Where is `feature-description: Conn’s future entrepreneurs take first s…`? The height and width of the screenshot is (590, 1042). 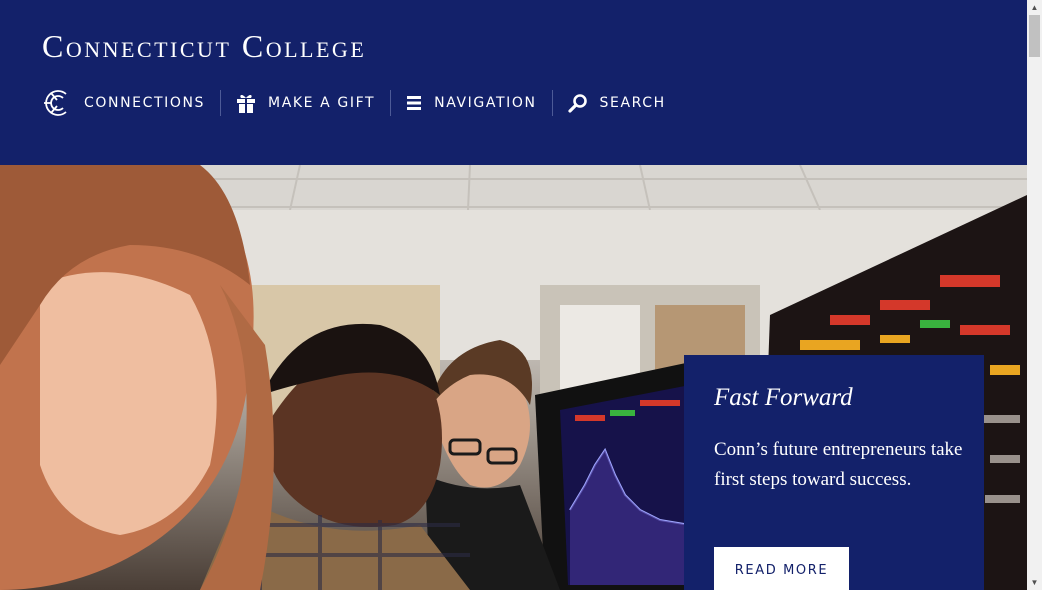
feature-description: Conn’s future entrepreneurs take first s… is located at coordinates (838, 464).